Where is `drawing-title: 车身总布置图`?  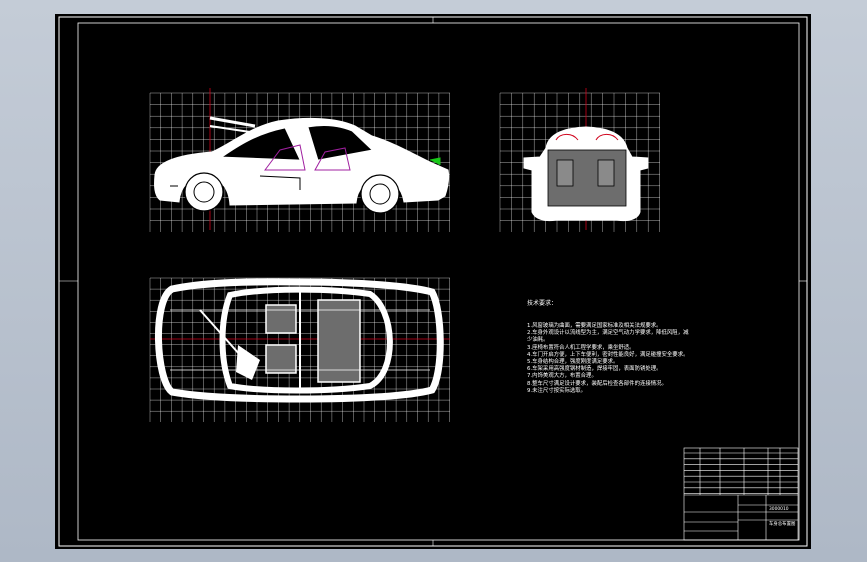 drawing-title: 车身总布置图 is located at coordinates (782, 524).